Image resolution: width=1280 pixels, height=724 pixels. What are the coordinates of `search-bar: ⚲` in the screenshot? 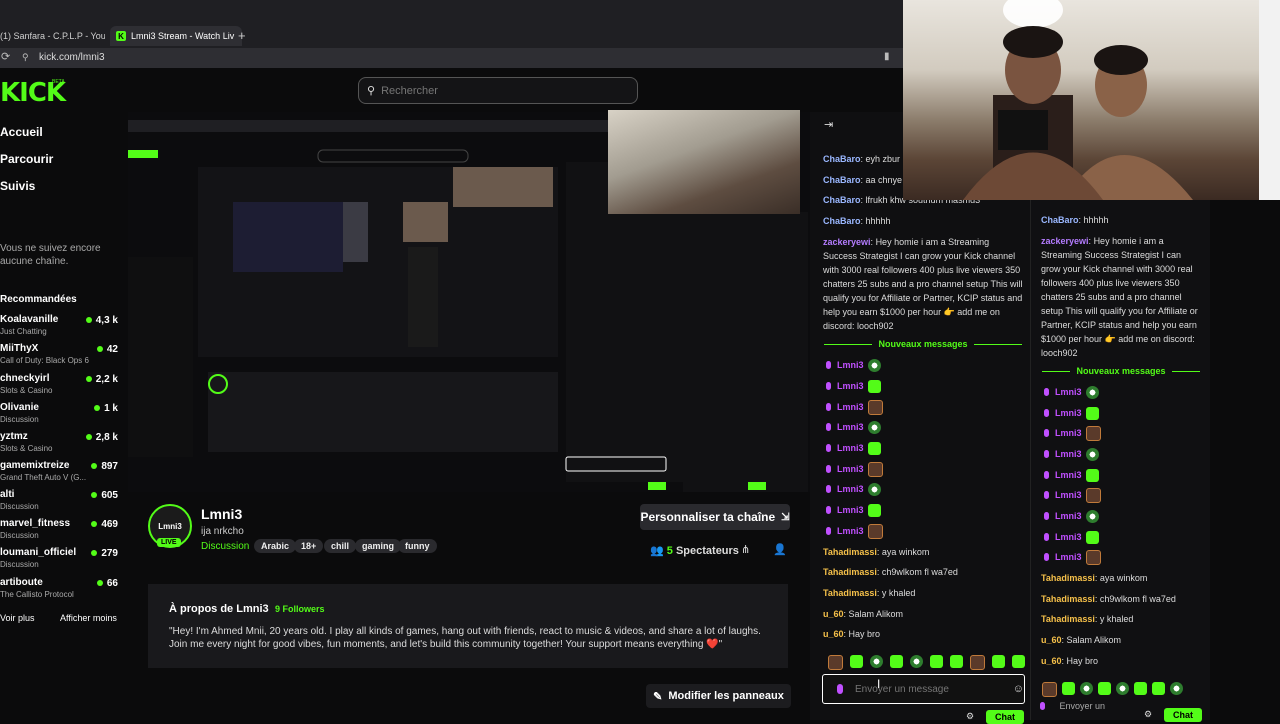 It's located at (498, 90).